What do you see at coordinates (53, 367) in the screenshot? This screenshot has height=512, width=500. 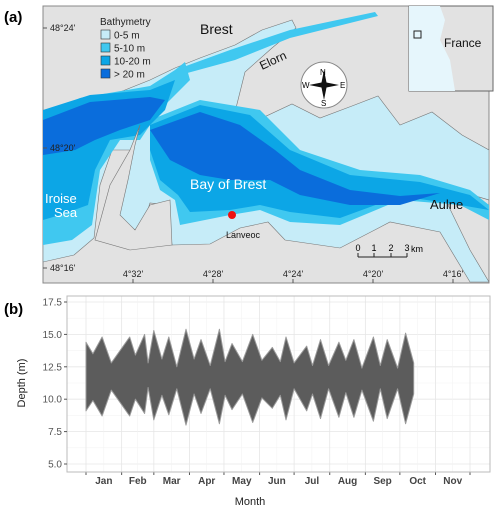 I see `y-tick-label: 12.5` at bounding box center [53, 367].